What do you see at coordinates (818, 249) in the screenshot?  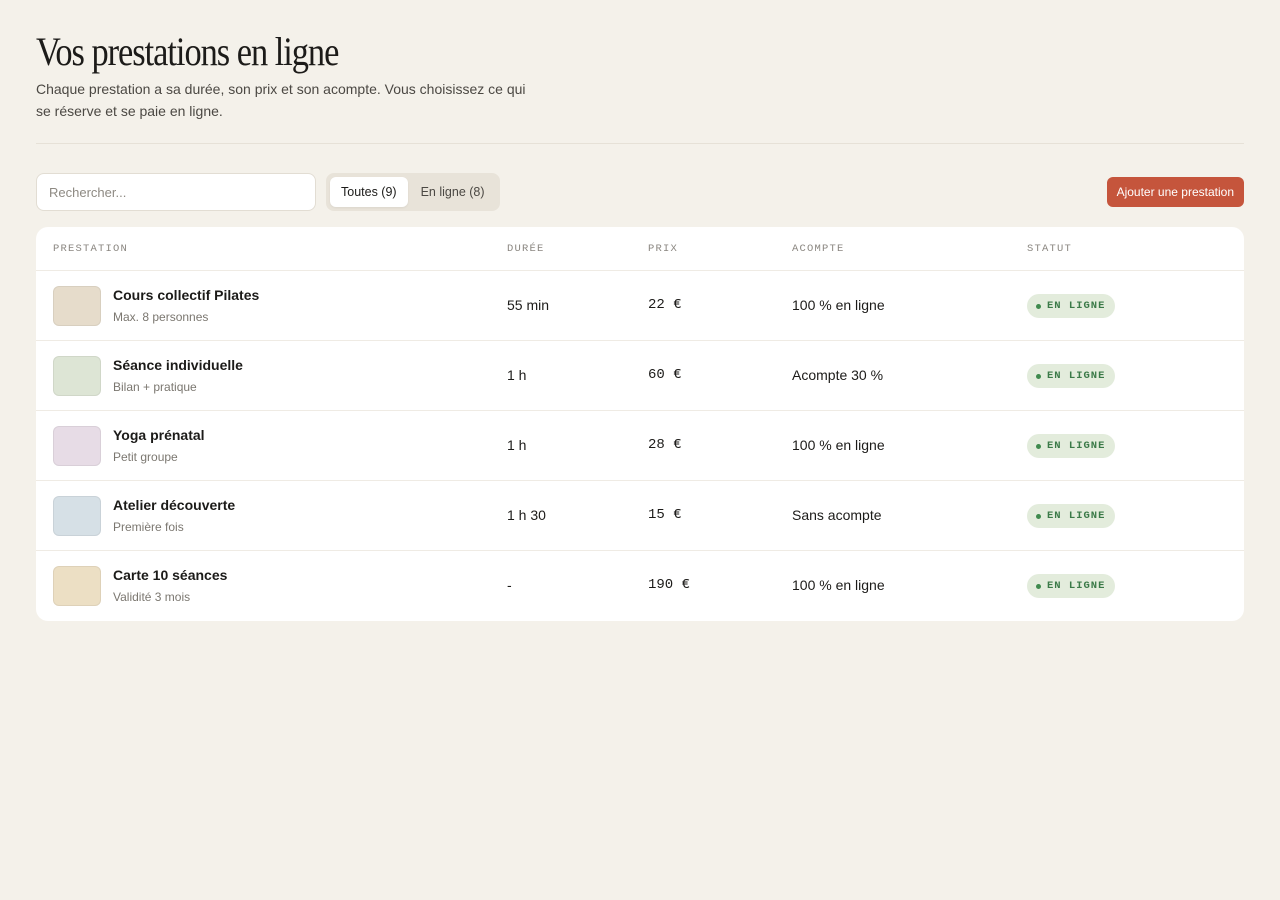 I see `column-header-deposit: ACOMPTE` at bounding box center [818, 249].